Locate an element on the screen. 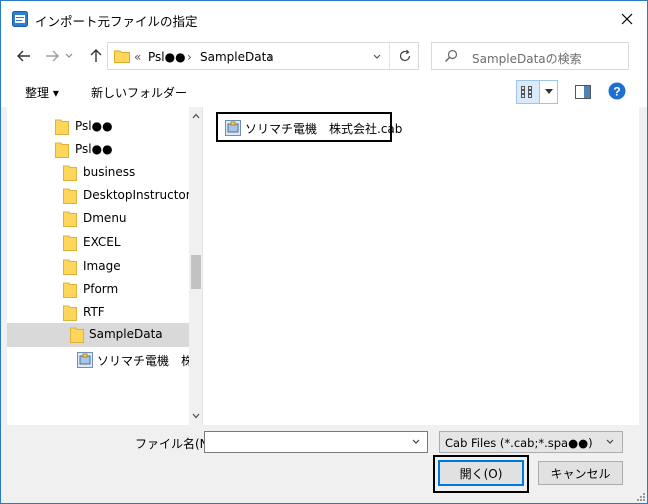  tree-item-dmenu: Dmenu is located at coordinates (98, 218).